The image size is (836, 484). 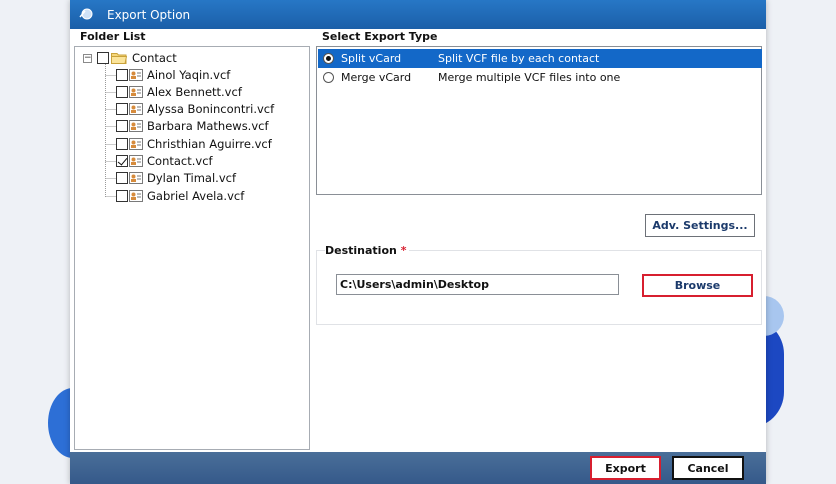 I want to click on window-title: Export Option, so click(x=149, y=15).